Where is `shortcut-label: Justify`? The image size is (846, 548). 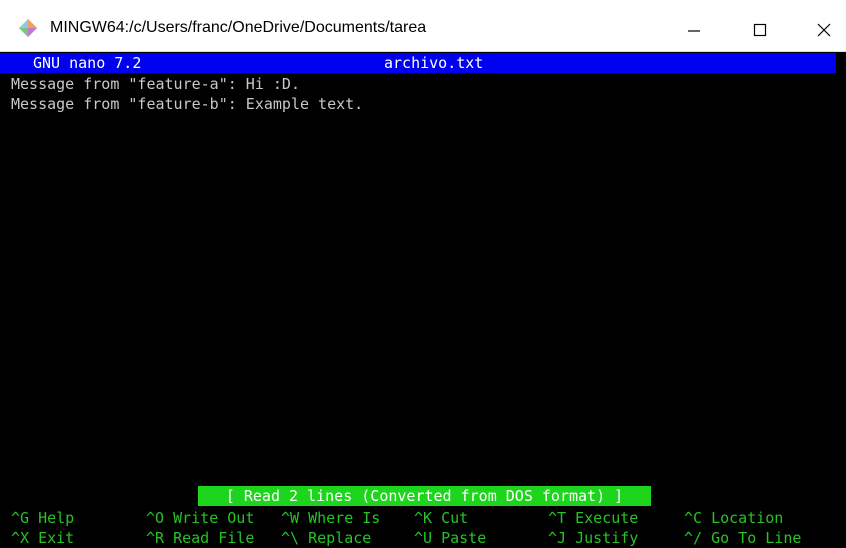
shortcut-label: Justify is located at coordinates (607, 538).